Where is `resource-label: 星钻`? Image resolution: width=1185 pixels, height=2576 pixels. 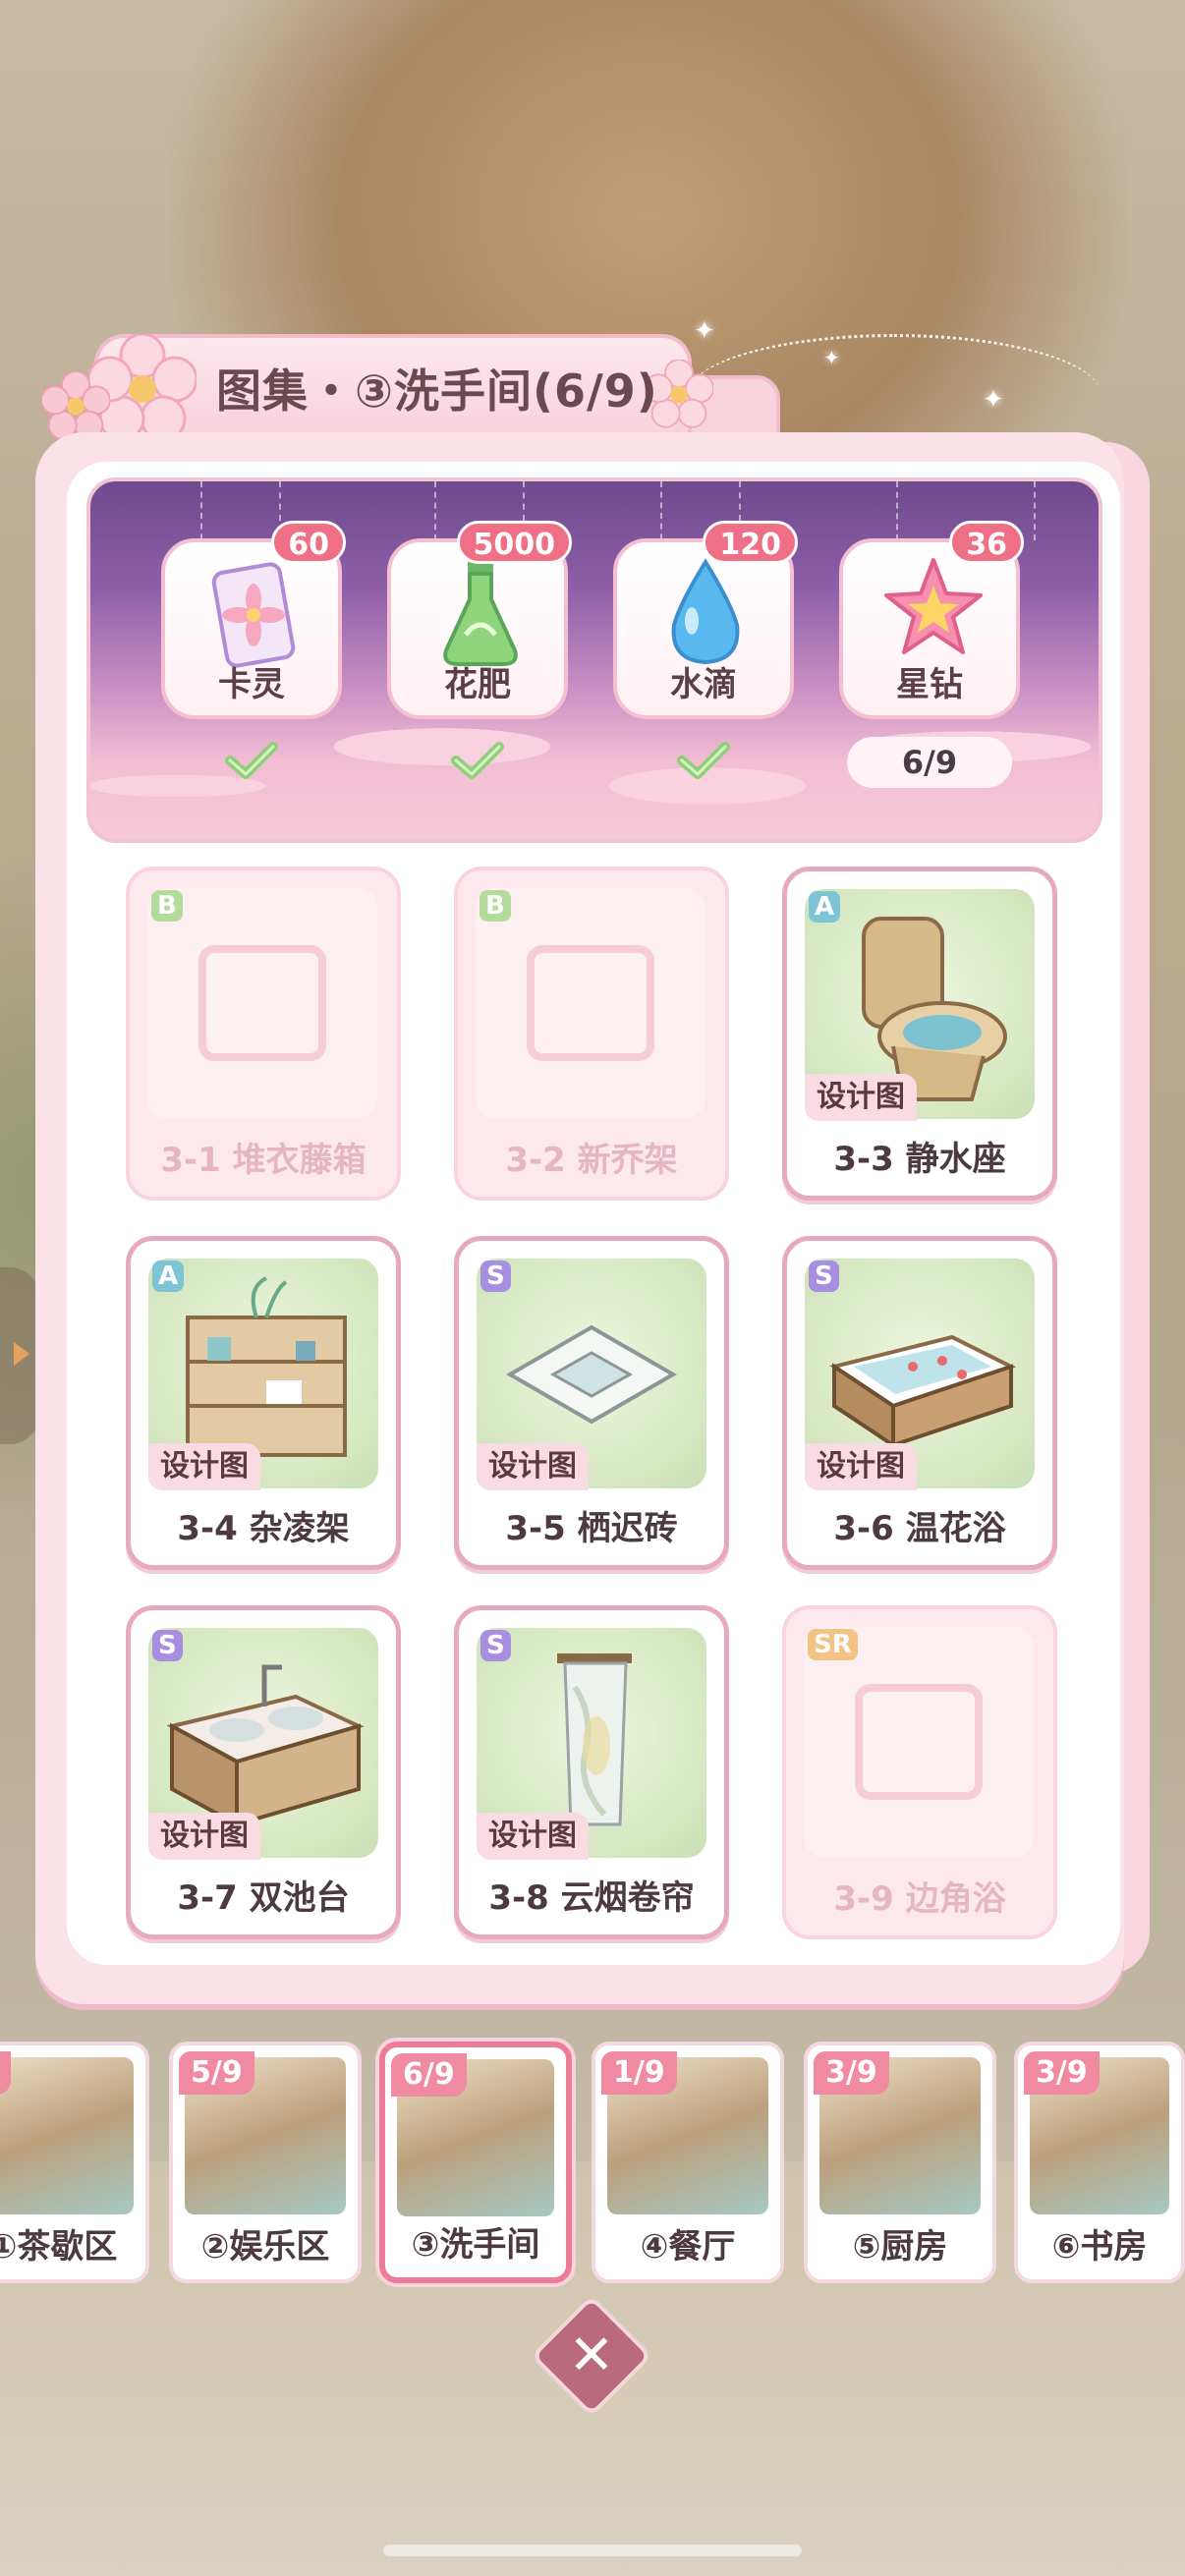 resource-label: 星钻 is located at coordinates (930, 684).